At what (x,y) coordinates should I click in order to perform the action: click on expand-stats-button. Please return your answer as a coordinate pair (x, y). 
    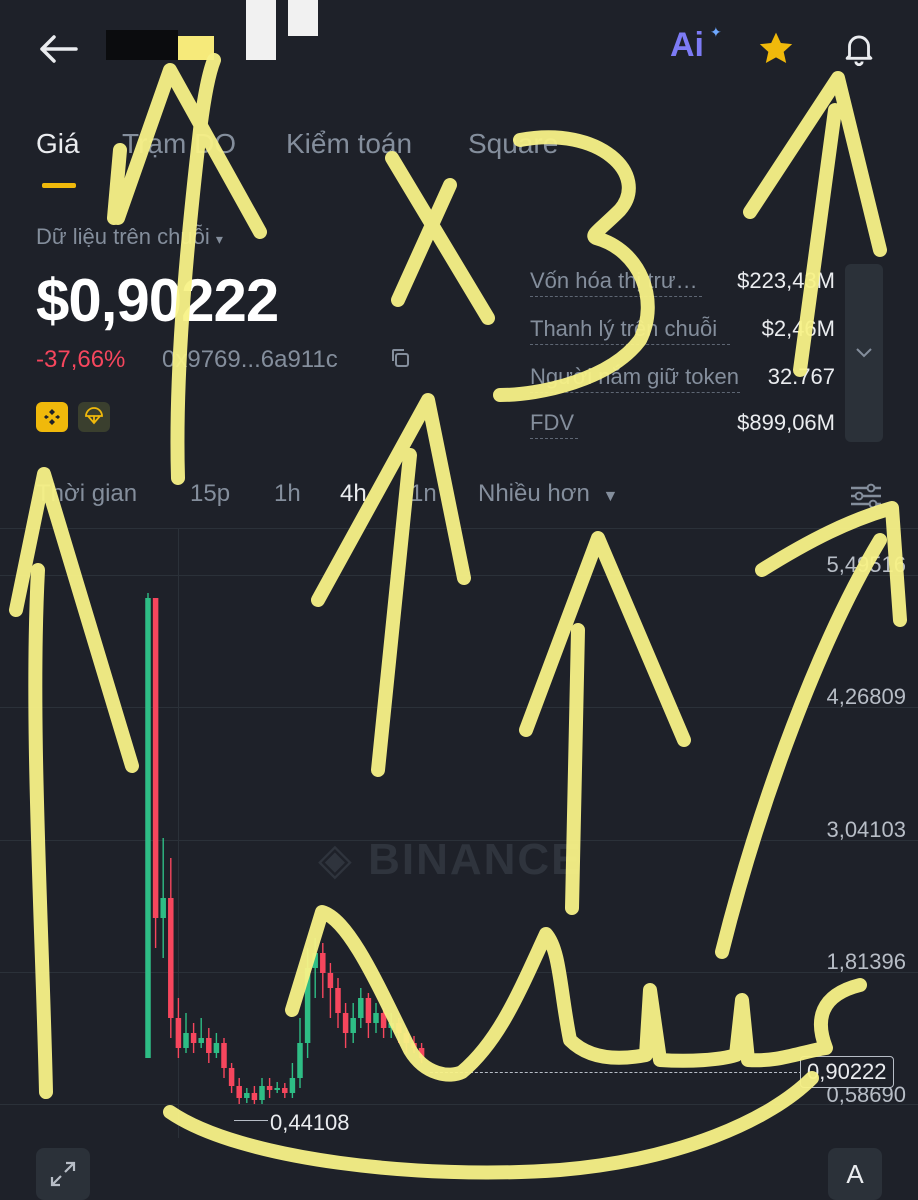
    Looking at the image, I should click on (864, 353).